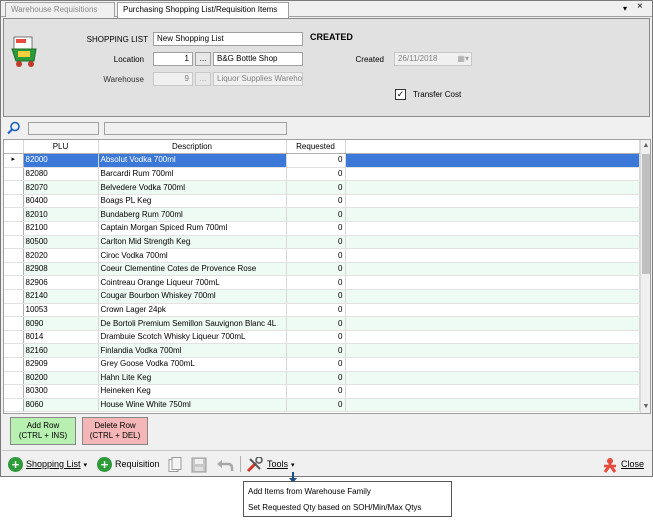 The height and width of the screenshot is (521, 653). I want to click on description-cell: House Wine White 750ml, so click(192, 405).